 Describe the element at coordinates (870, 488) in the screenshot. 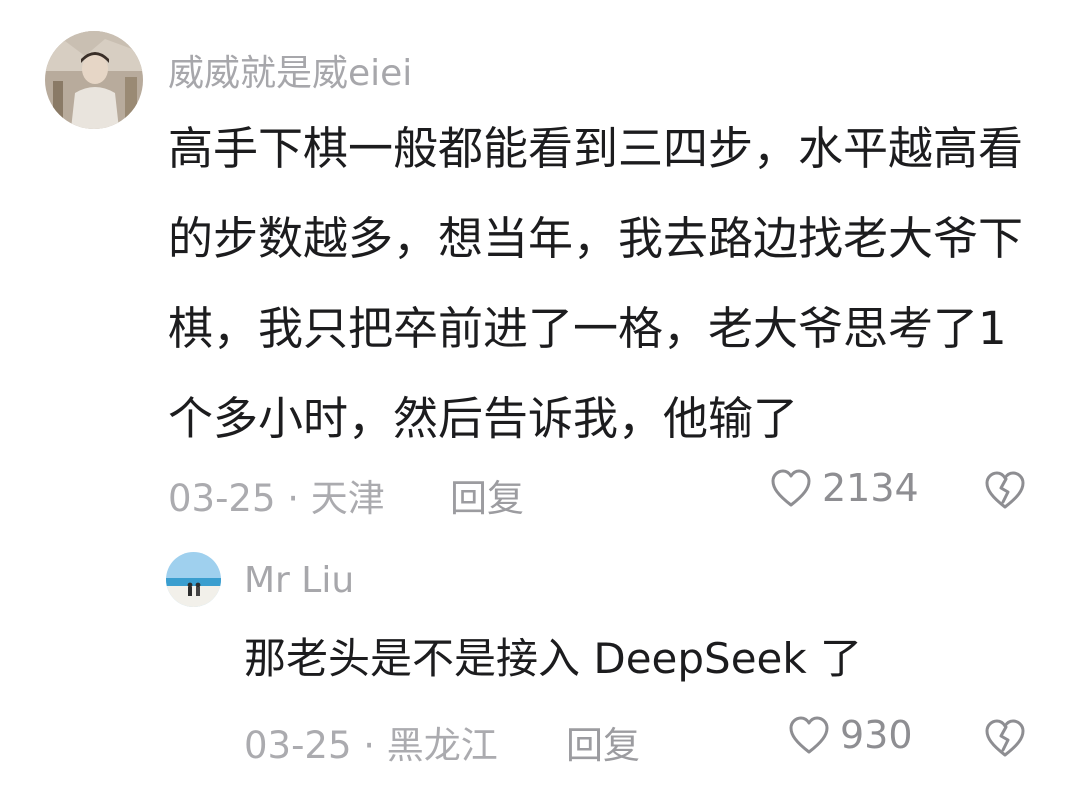

I see `like-count: 2134` at that location.